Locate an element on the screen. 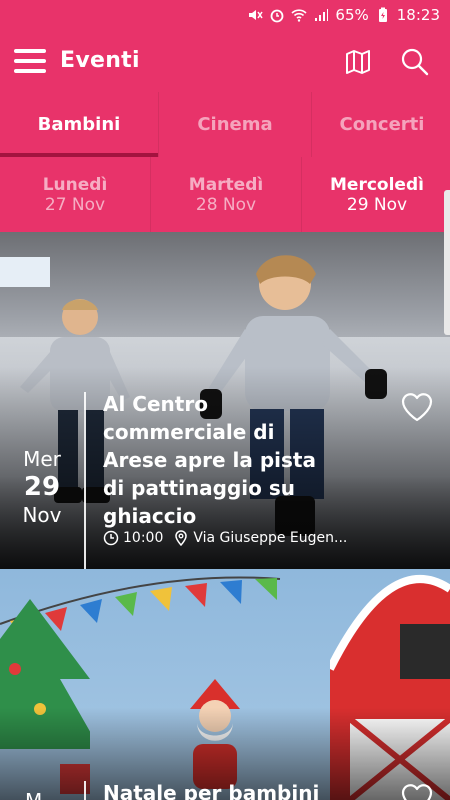 This screenshot has width=450, height=800. map-icon is located at coordinates (358, 62).